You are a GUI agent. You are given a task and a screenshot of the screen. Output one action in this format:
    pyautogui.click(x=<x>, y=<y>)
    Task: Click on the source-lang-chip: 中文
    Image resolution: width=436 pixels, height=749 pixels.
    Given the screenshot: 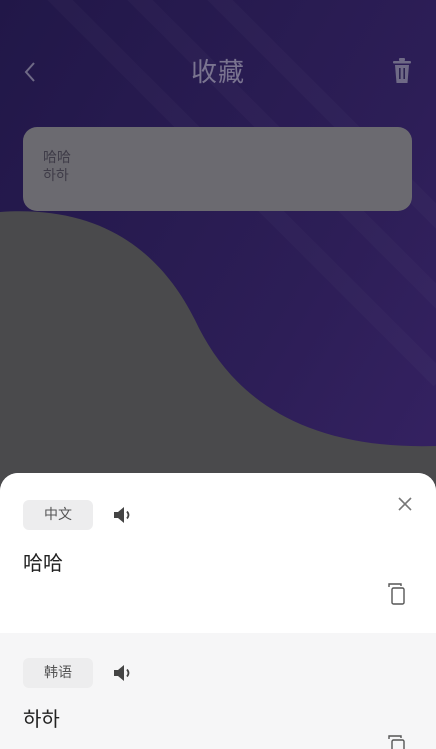 What is the action you would take?
    pyautogui.click(x=58, y=515)
    